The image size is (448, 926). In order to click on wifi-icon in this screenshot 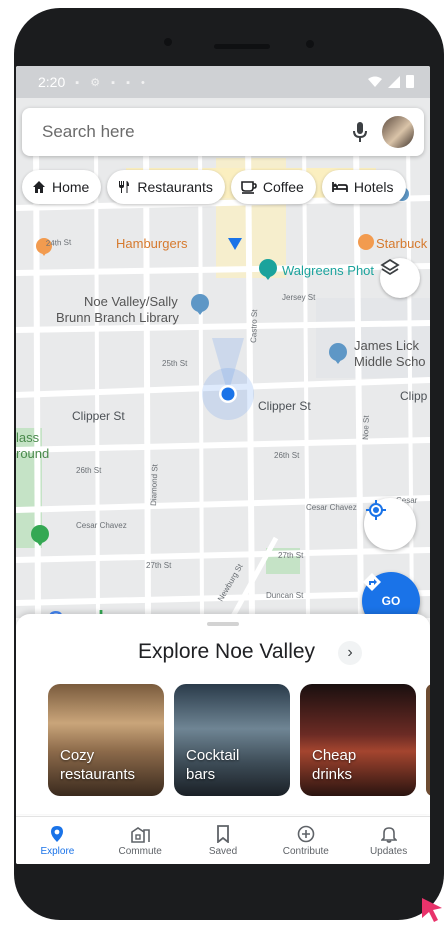, I will do `click(375, 81)`.